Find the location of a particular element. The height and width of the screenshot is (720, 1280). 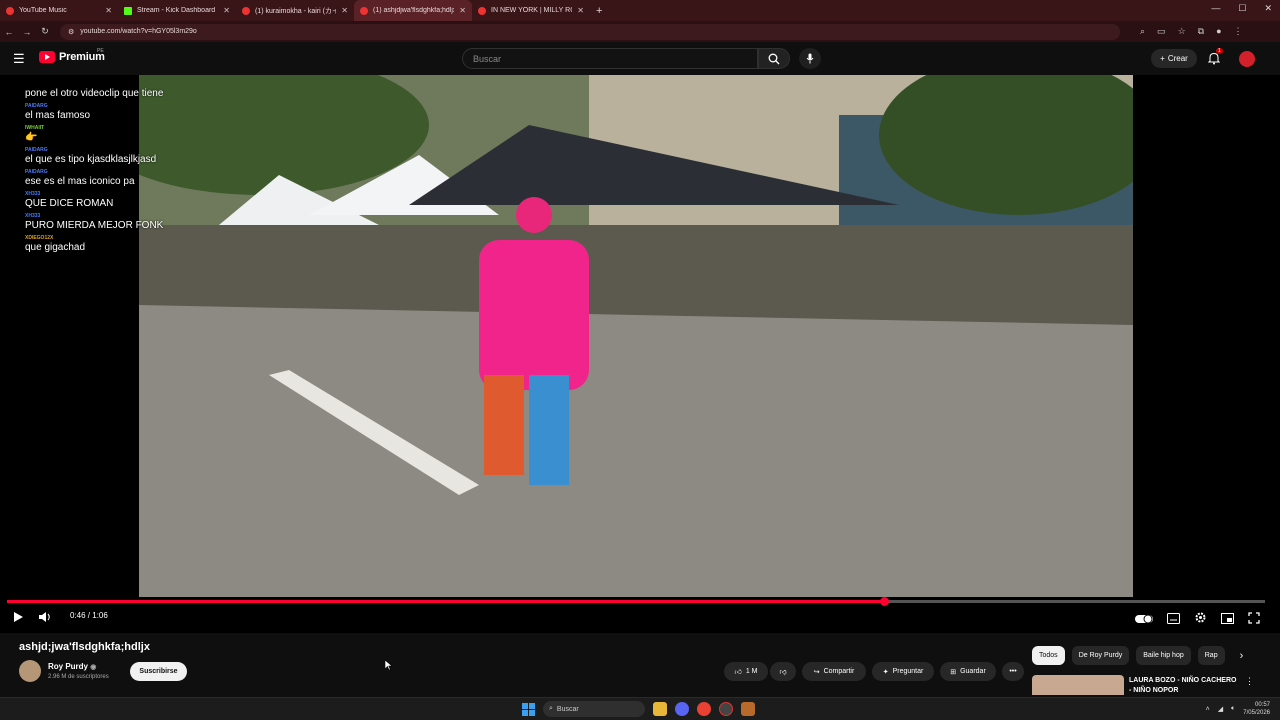

voice-search-button is located at coordinates (810, 58).